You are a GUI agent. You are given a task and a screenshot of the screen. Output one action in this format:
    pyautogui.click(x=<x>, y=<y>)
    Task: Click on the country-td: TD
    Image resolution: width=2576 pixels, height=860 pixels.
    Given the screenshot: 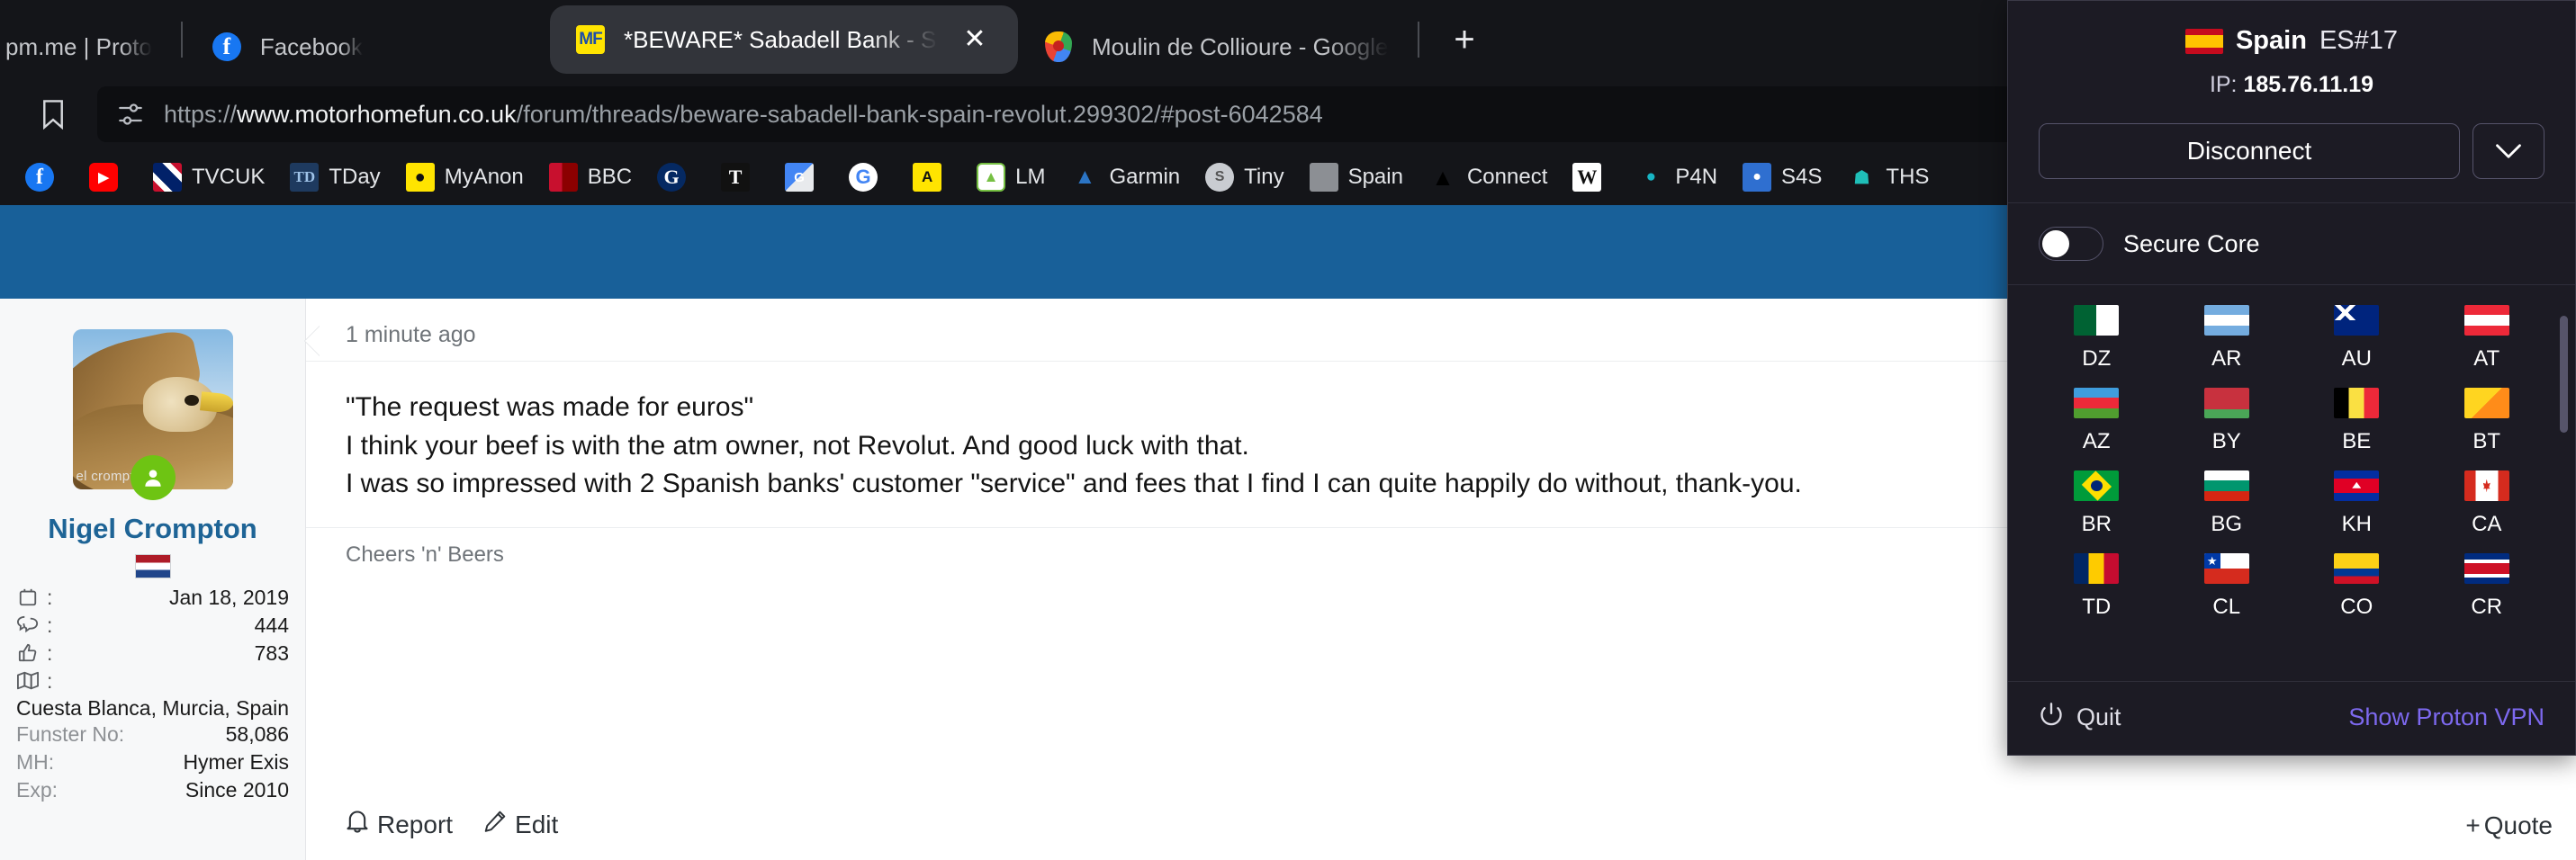 What is the action you would take?
    pyautogui.click(x=2096, y=586)
    